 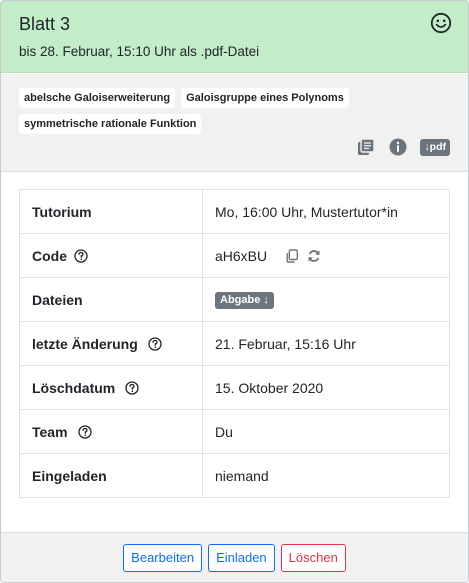 What do you see at coordinates (441, 23) in the screenshot?
I see `smiley-icon` at bounding box center [441, 23].